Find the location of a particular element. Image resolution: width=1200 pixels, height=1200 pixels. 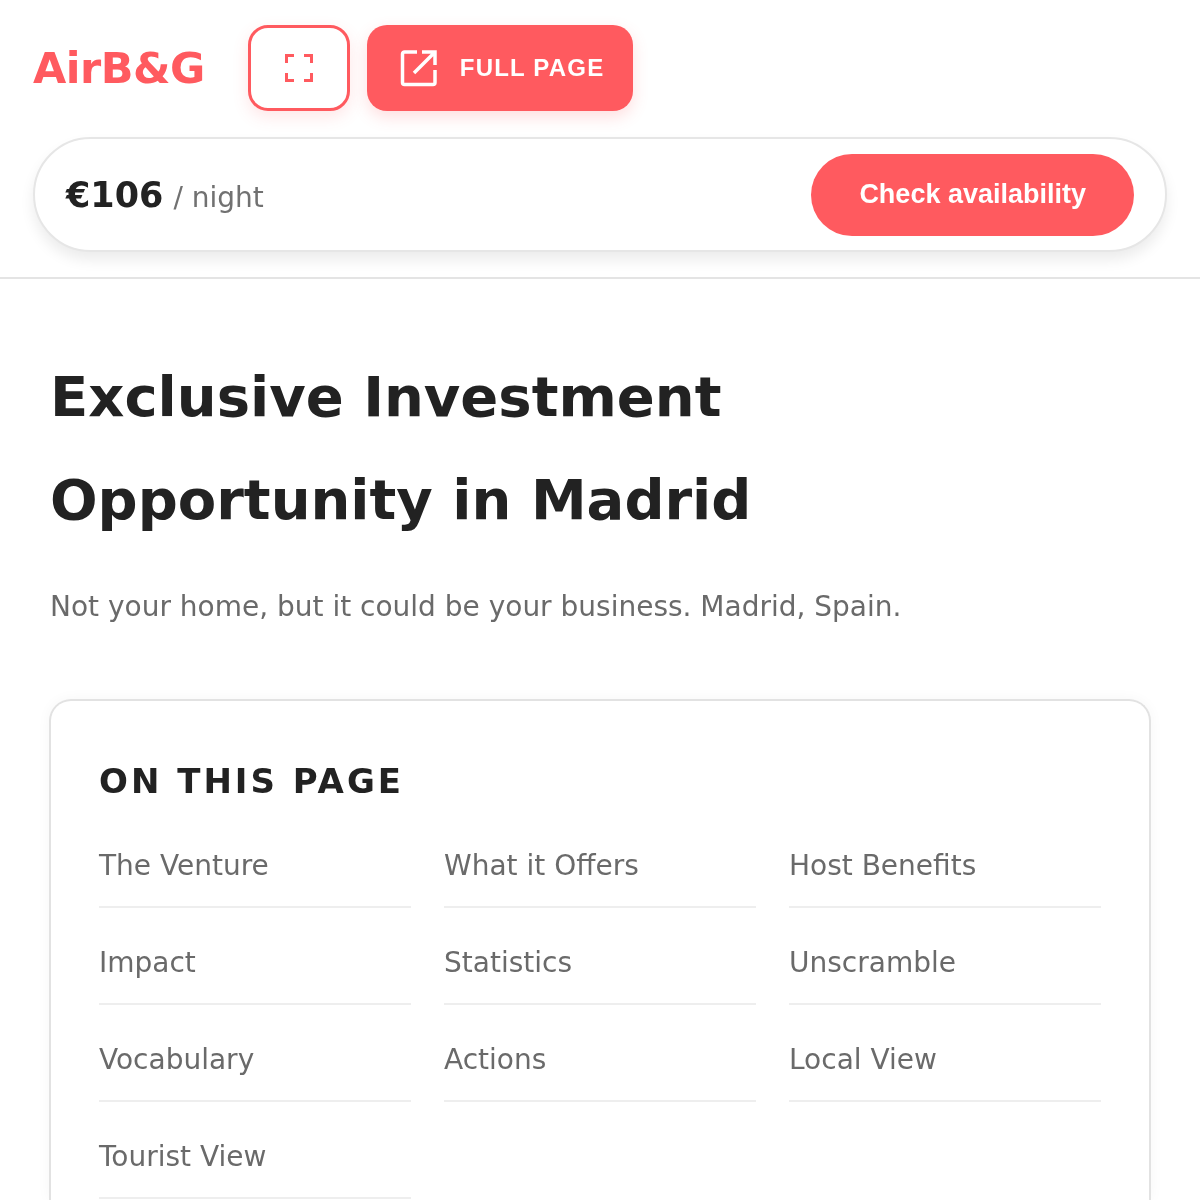

price-text: €106 is located at coordinates (115, 194).